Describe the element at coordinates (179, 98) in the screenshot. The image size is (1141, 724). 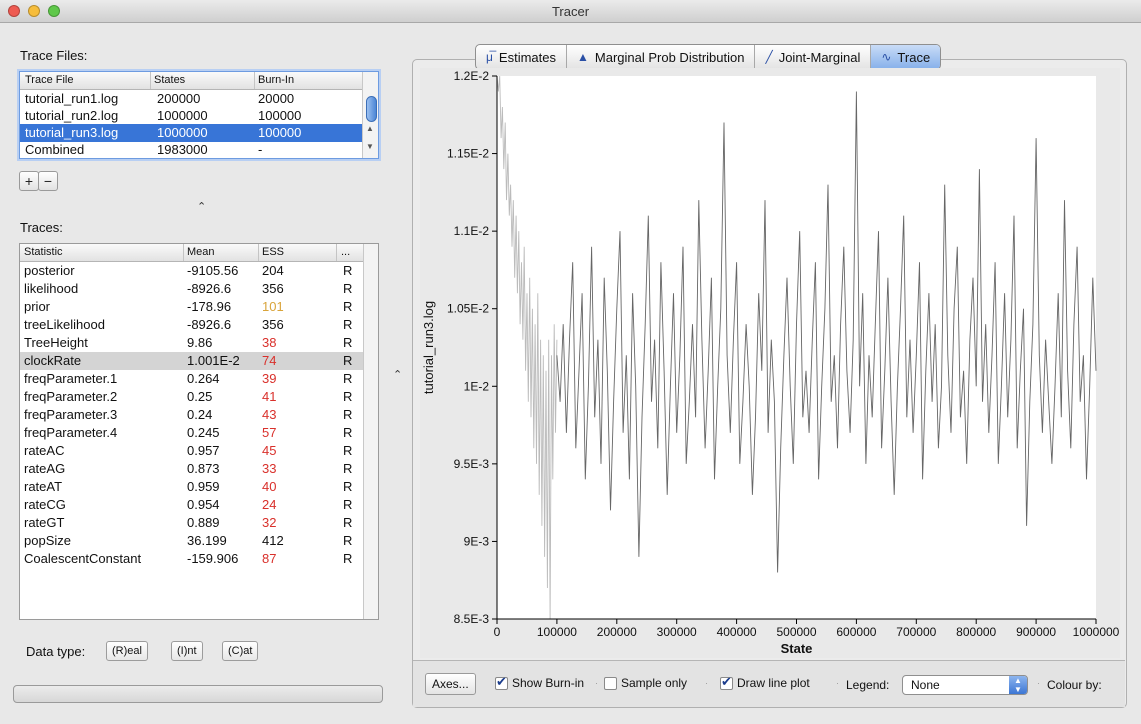
I see `trace-file-states: 200000` at that location.